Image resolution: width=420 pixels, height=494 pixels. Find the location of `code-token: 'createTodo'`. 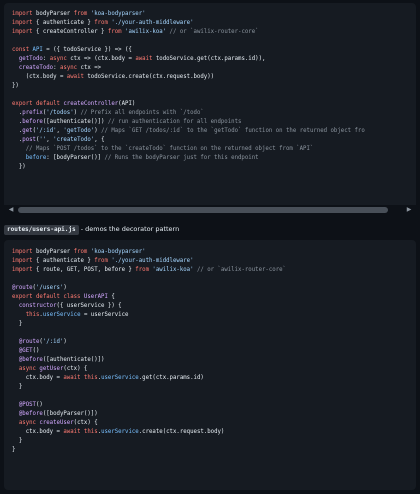

code-token: 'createTodo' is located at coordinates (74, 140).